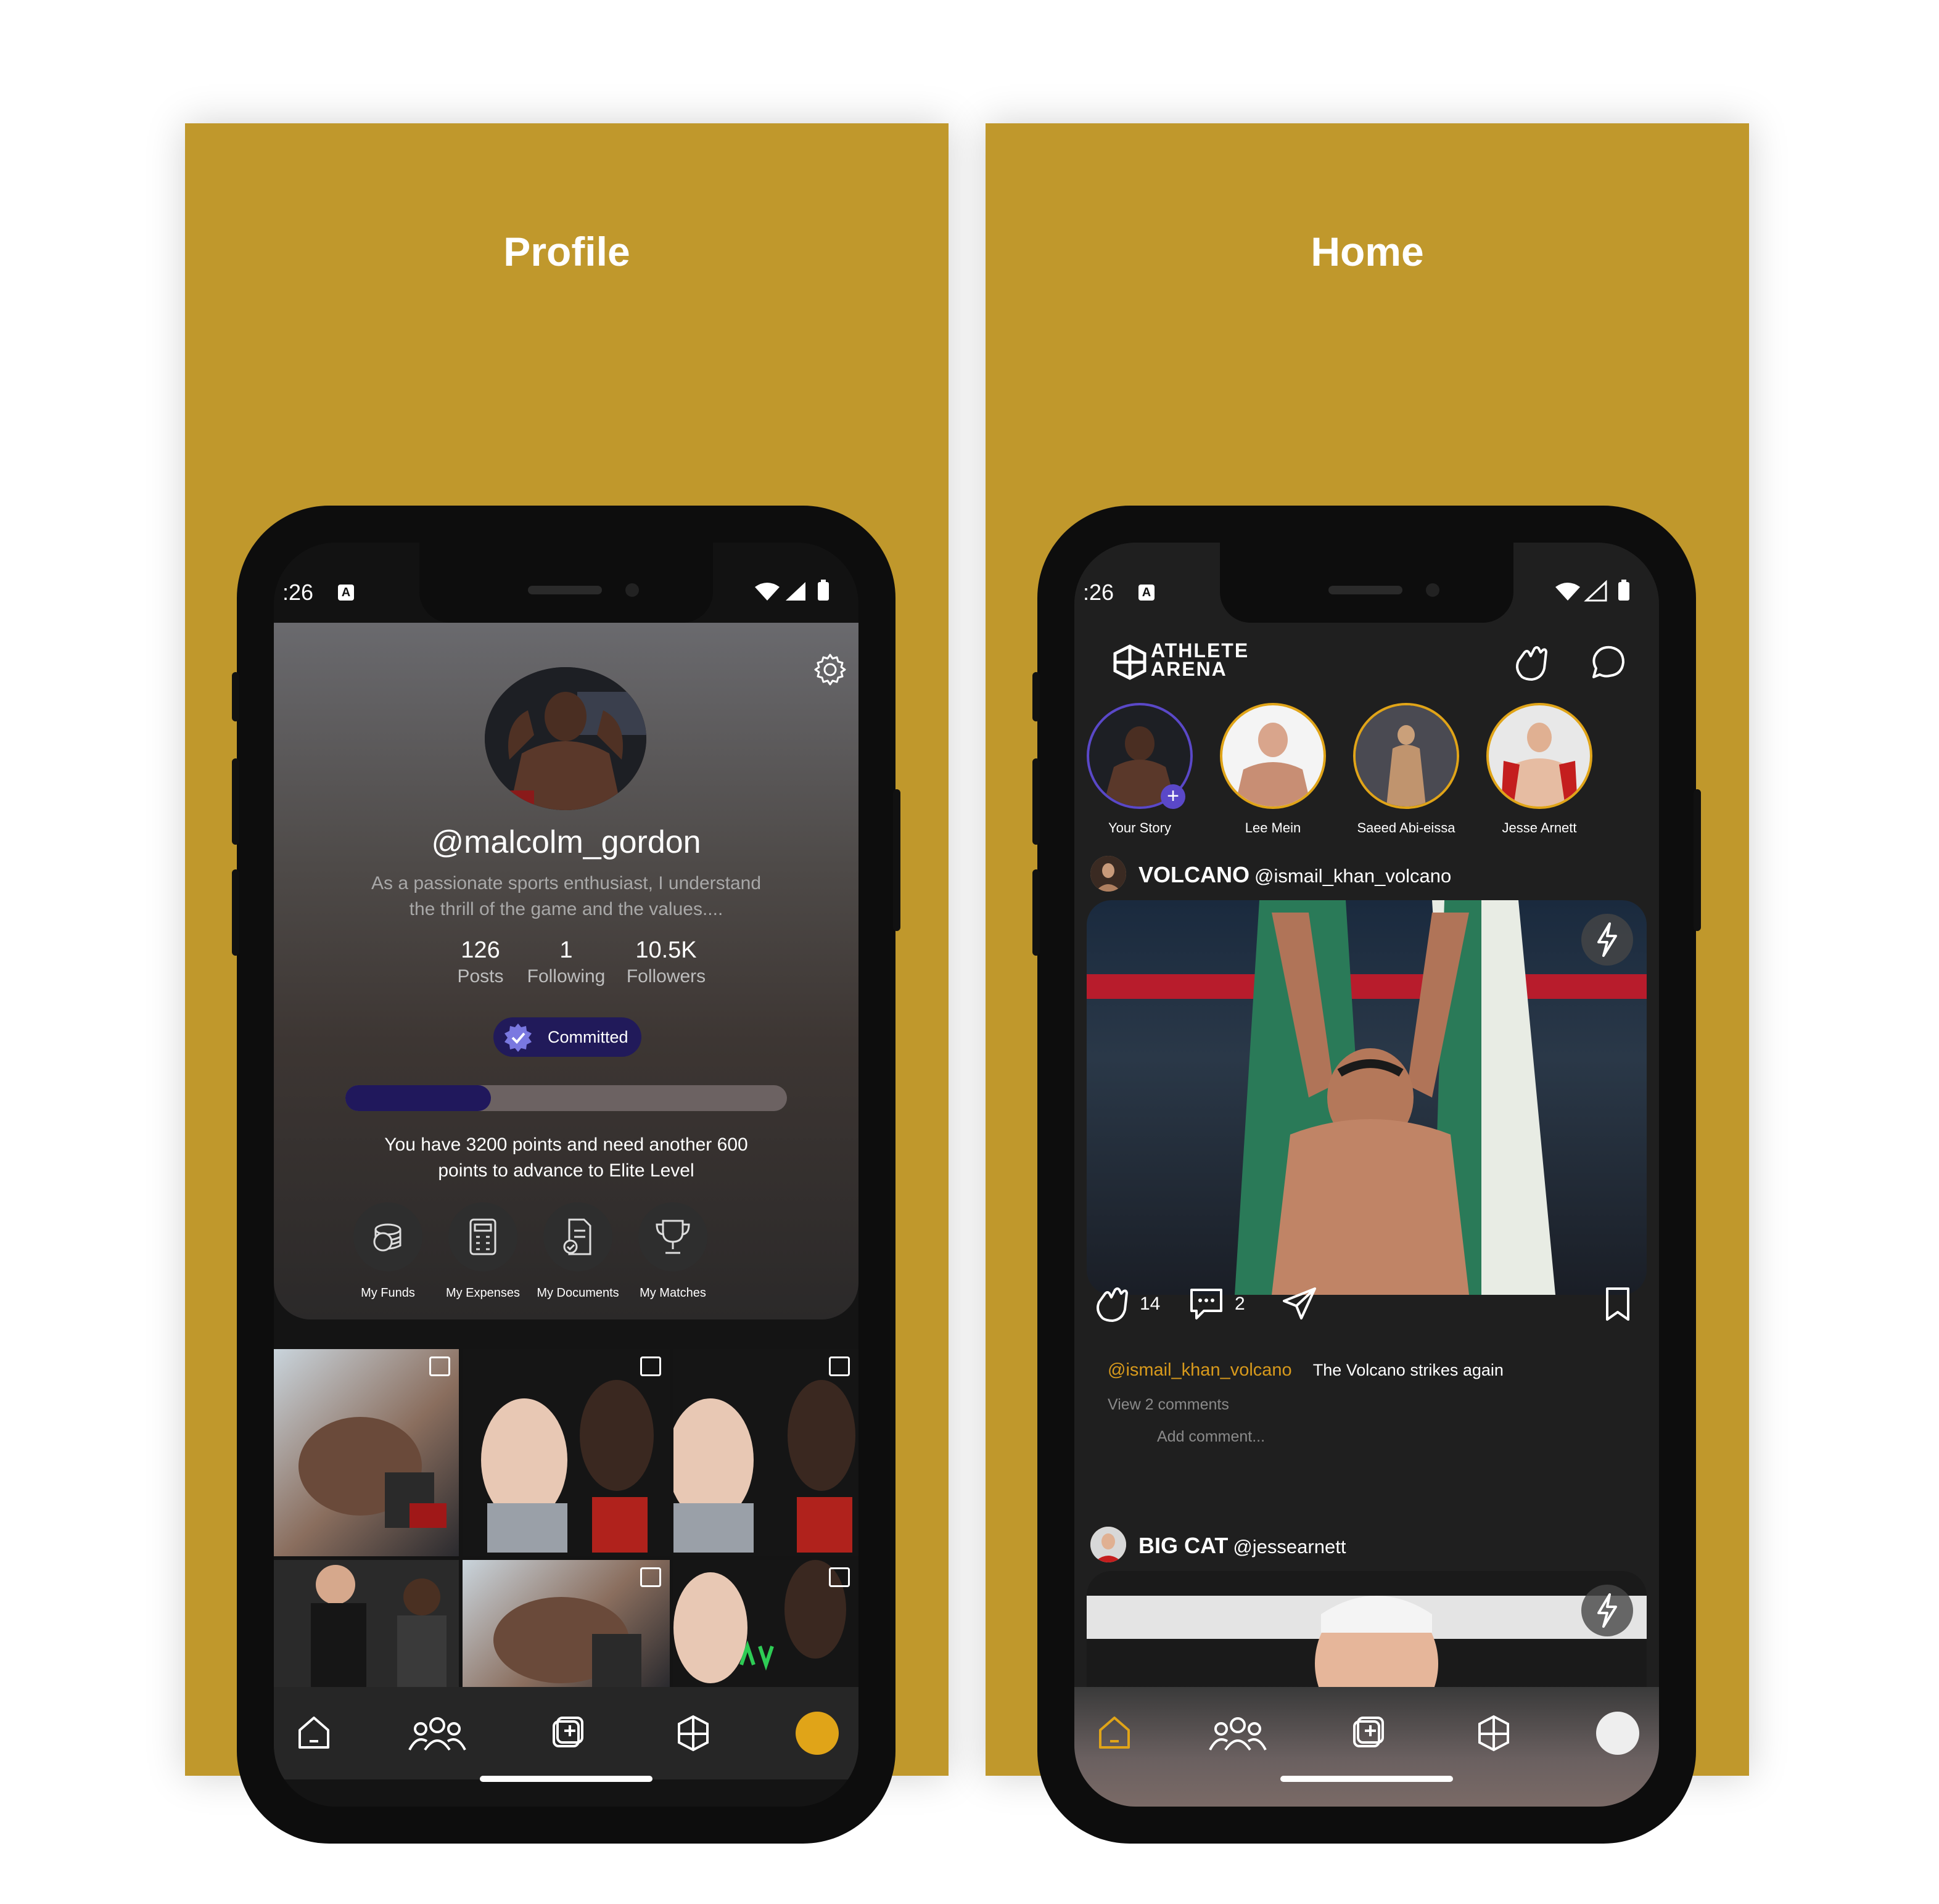  Describe the element at coordinates (1367, 251) in the screenshot. I see `panel-title: Home` at that location.